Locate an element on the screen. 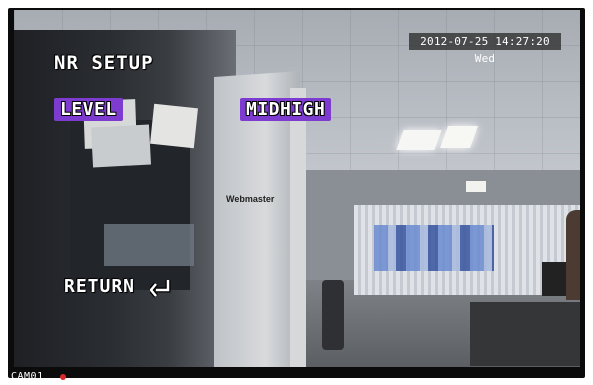  office-window is located at coordinates (149, 245).